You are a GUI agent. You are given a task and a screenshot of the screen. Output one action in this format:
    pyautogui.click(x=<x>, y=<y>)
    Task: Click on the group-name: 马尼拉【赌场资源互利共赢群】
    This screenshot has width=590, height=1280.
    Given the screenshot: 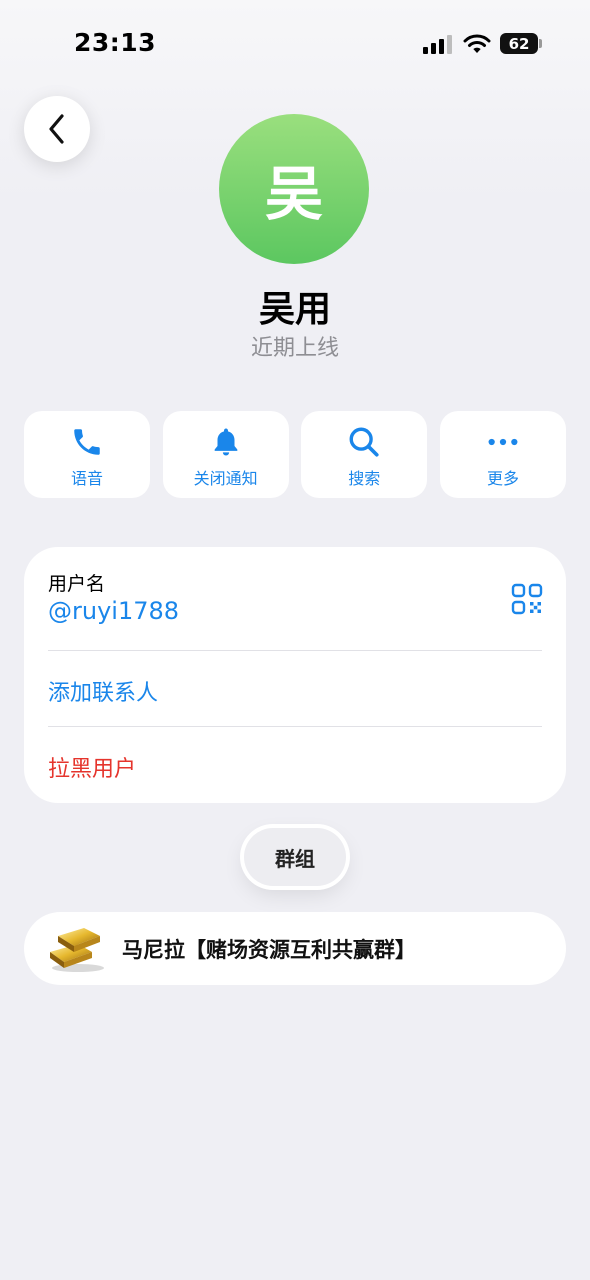 What is the action you would take?
    pyautogui.click(x=269, y=950)
    